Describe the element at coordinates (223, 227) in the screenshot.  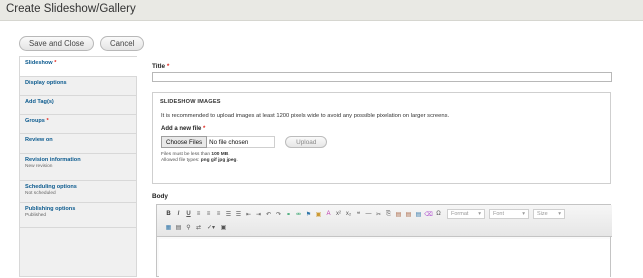
I see `maximize-icon: ▣` at that location.